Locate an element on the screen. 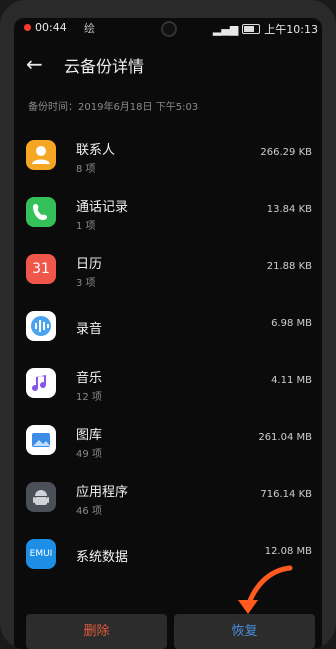 This screenshot has width=336, height=649. list-item-gallery: 图库 49 项 261.04 MB is located at coordinates (168, 441).